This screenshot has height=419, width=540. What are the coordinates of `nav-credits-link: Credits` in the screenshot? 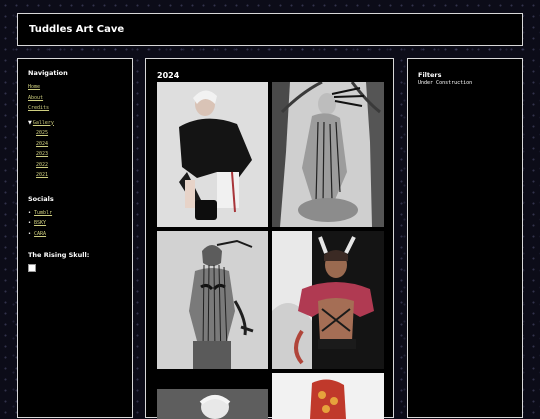 It's located at (75, 108).